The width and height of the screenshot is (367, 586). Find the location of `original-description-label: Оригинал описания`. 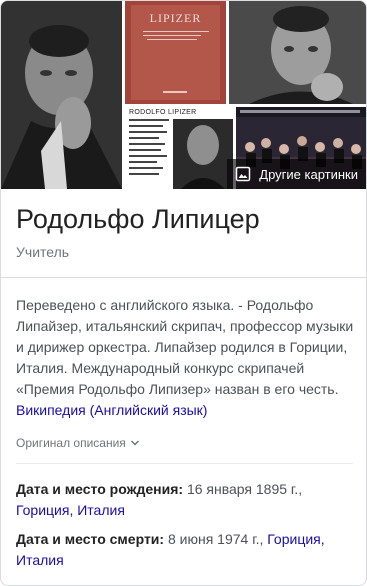

original-description-label: Оригинал описания is located at coordinates (71, 443).